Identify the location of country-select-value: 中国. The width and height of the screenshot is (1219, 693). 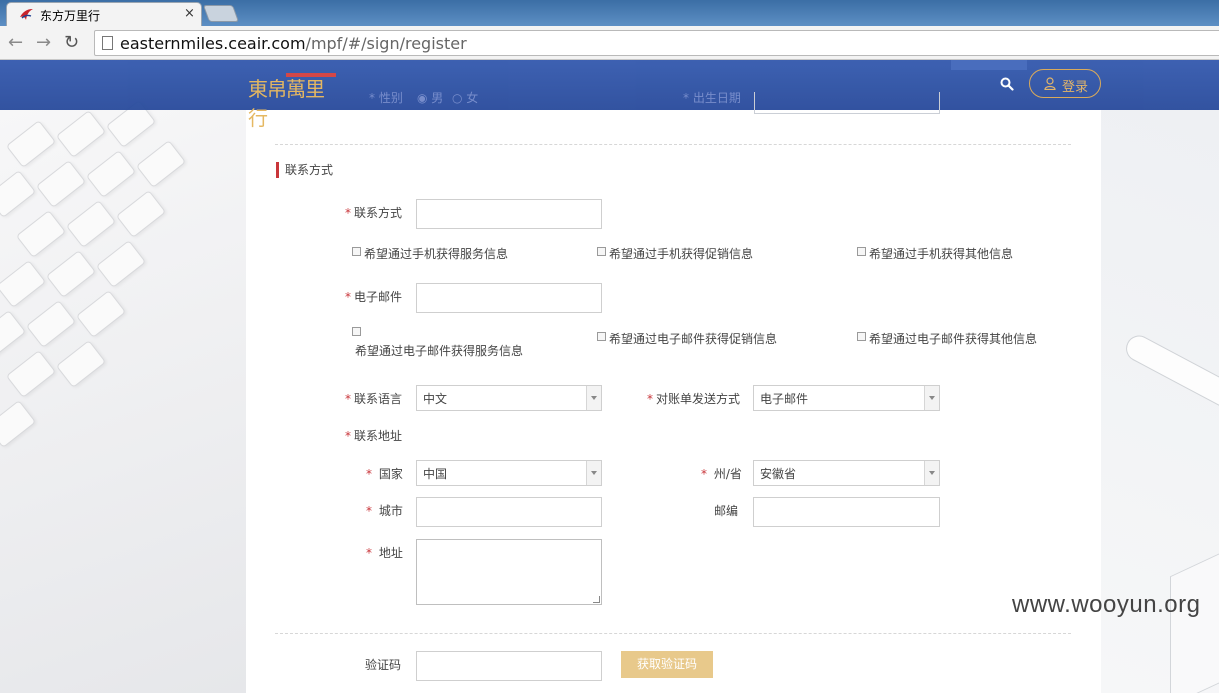
(435, 474).